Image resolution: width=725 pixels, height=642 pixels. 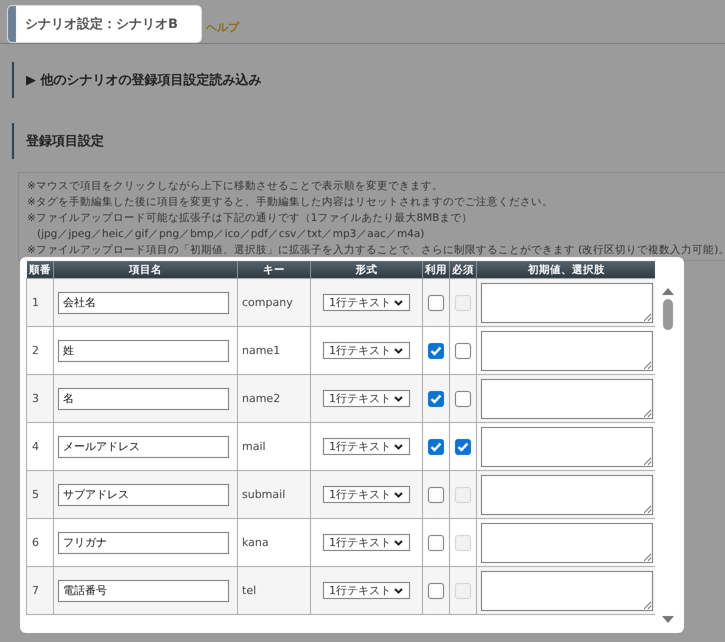 What do you see at coordinates (143, 303) in the screenshot?
I see `input-field: 会社名` at bounding box center [143, 303].